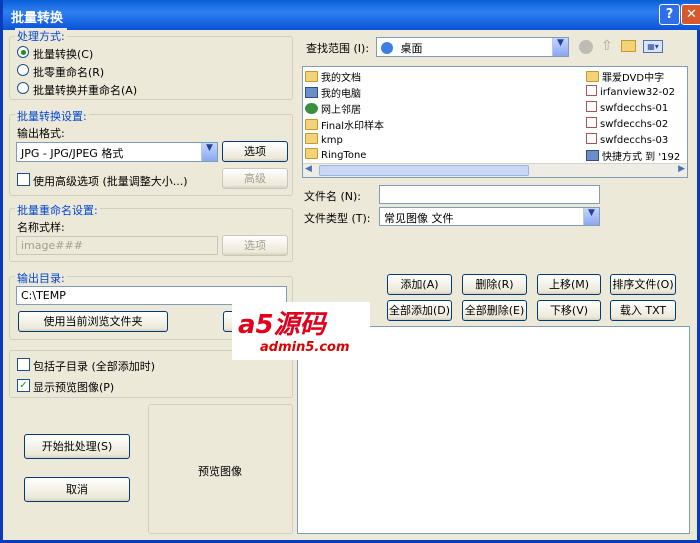  I want to click on format-options-button: 选项, so click(255, 151).